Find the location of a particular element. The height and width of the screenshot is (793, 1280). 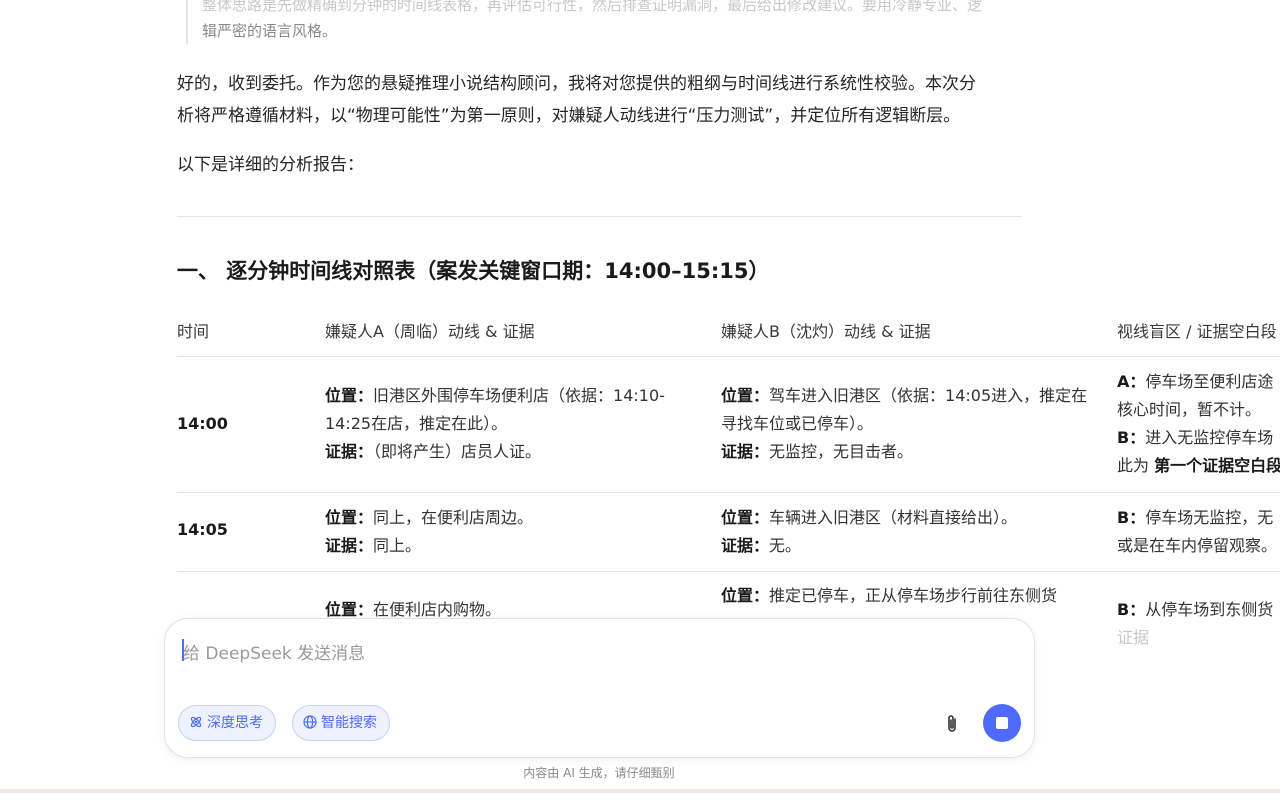

stop-generation-button is located at coordinates (1002, 723).